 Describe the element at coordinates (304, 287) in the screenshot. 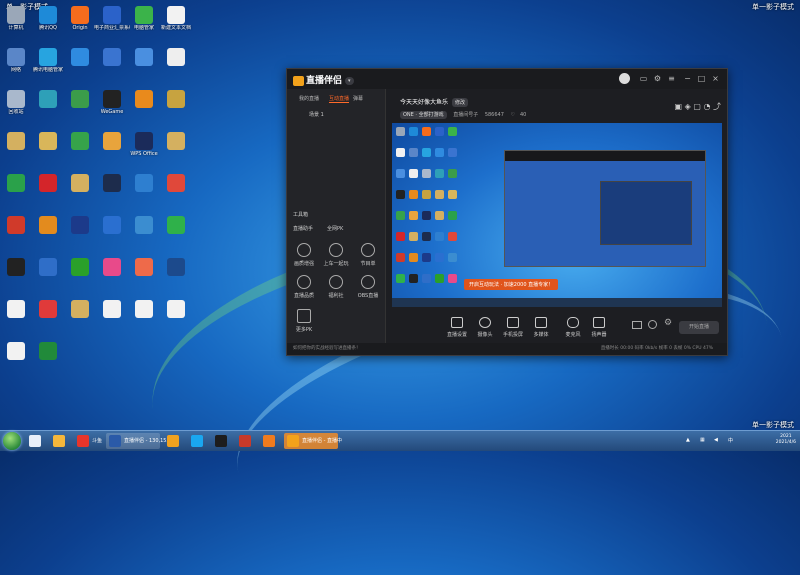

I see `tool-live-quality: 直播品质` at that location.